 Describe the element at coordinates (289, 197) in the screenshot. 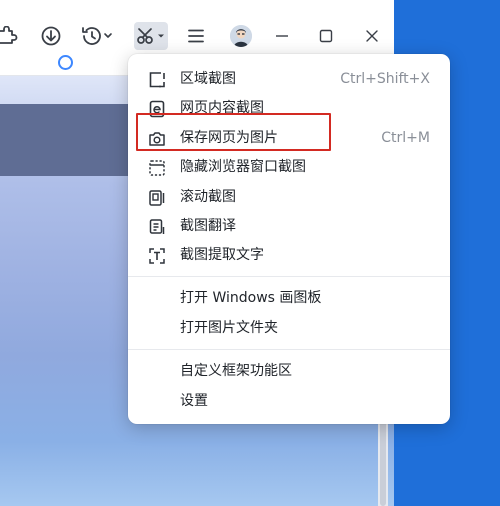

I see `menu-item-scroll-capture: 滚动截图` at that location.